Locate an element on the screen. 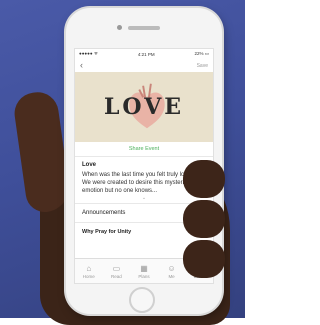  front-camera is located at coordinates (119, 27).